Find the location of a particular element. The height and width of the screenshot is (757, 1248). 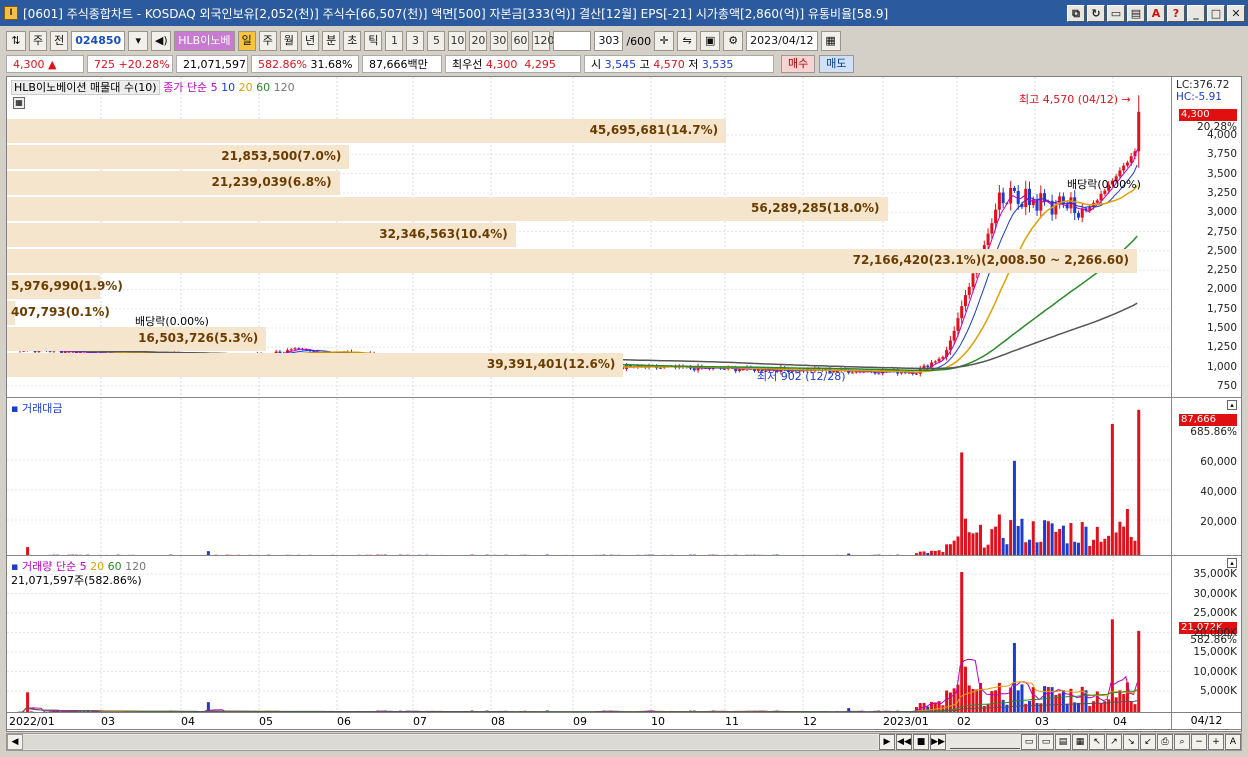

count-input: 303 is located at coordinates (609, 41).